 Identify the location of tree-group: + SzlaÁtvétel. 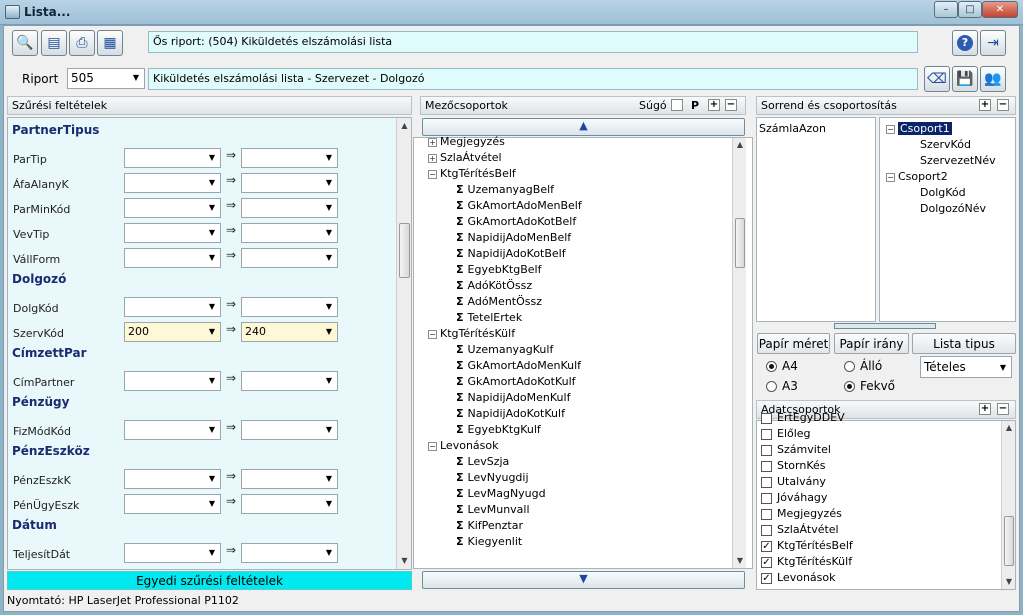
(465, 158).